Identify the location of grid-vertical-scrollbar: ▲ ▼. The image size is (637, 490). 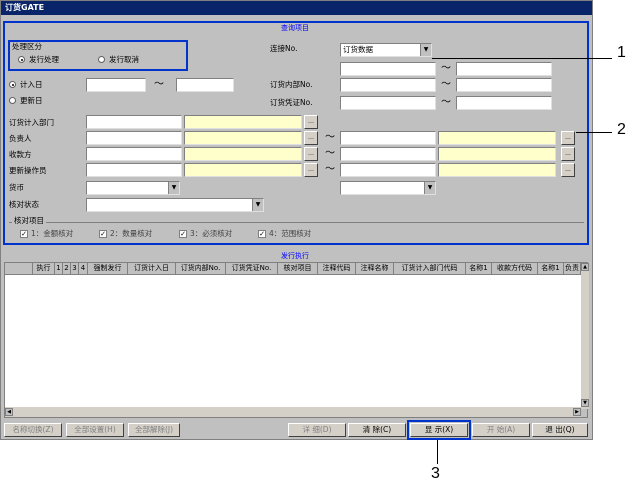
(585, 336).